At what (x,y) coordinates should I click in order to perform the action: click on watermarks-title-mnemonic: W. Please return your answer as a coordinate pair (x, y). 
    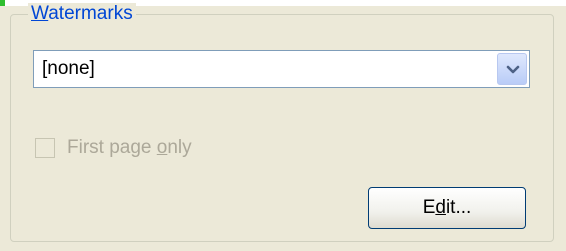
    Looking at the image, I should click on (40, 13).